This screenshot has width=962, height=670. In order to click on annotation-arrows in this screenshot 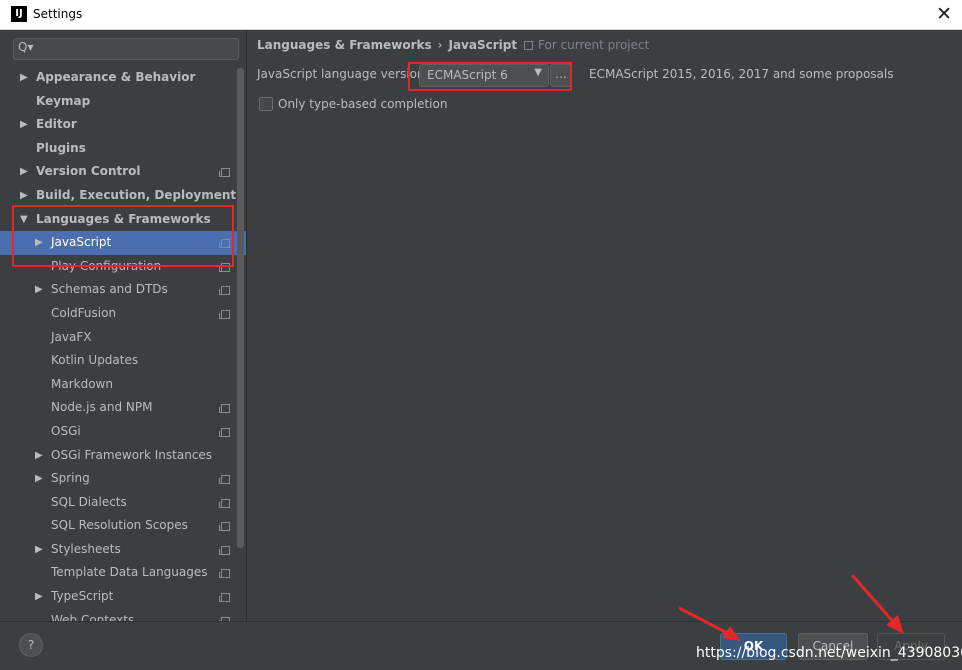, I will do `click(791, 607)`.